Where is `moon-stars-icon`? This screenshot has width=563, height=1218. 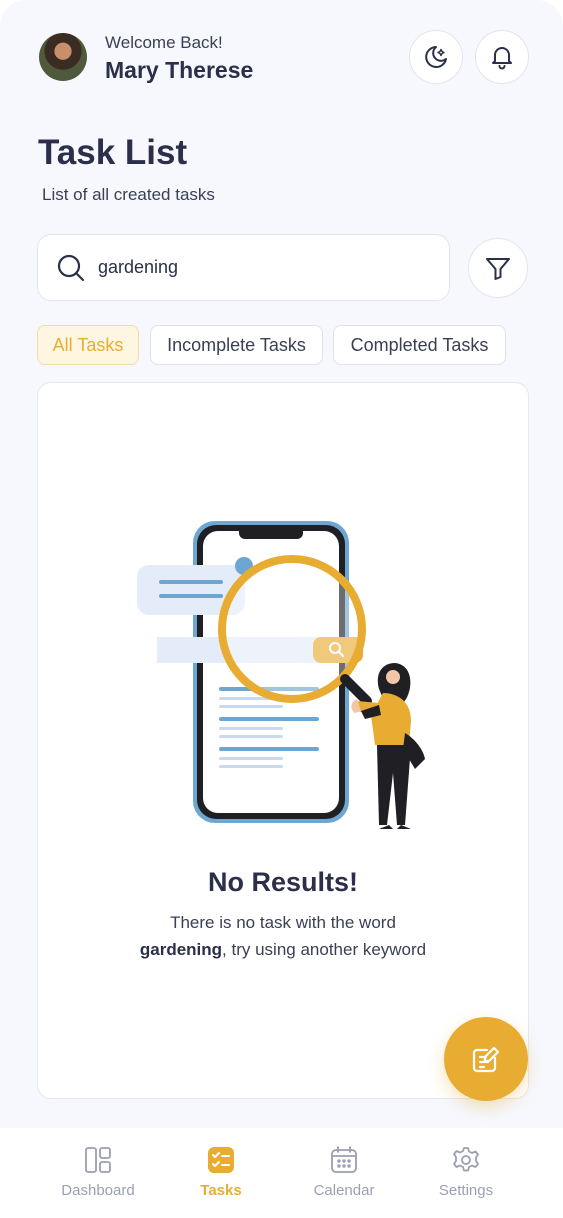 moon-stars-icon is located at coordinates (436, 57).